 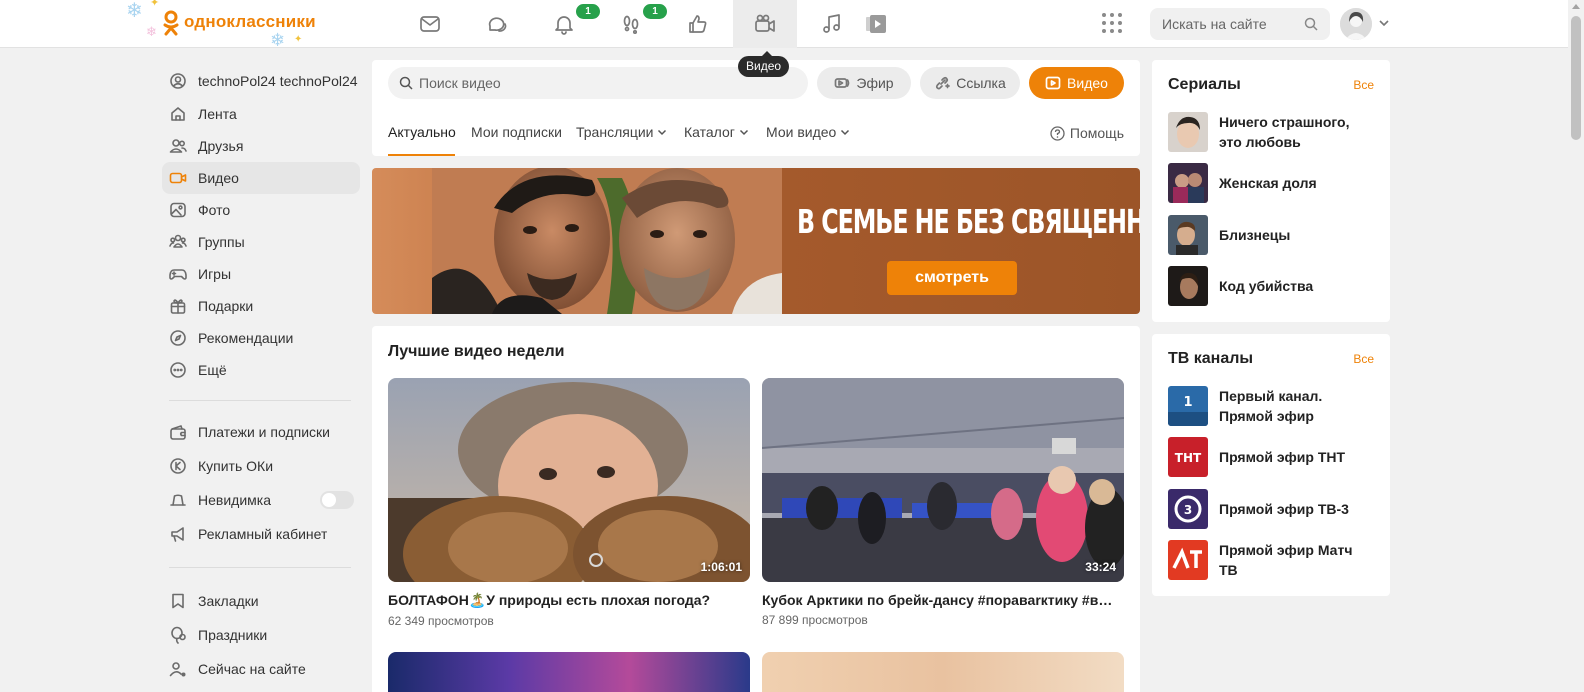 What do you see at coordinates (1363, 85) in the screenshot?
I see `series-all-link: Все` at bounding box center [1363, 85].